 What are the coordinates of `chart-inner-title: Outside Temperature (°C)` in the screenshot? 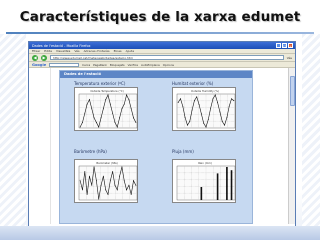 It's located at (106, 91).